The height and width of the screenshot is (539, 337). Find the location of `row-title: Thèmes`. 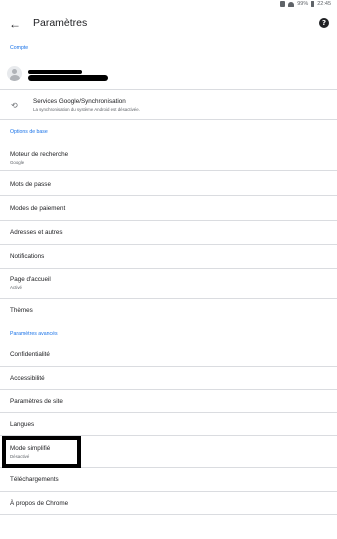

row-title: Thèmes is located at coordinates (21, 310).